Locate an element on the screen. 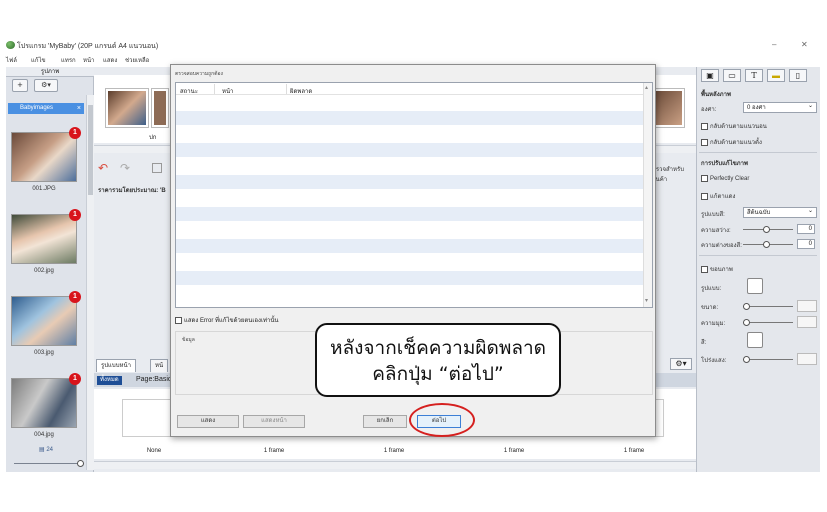  text-icon: T is located at coordinates (754, 75).